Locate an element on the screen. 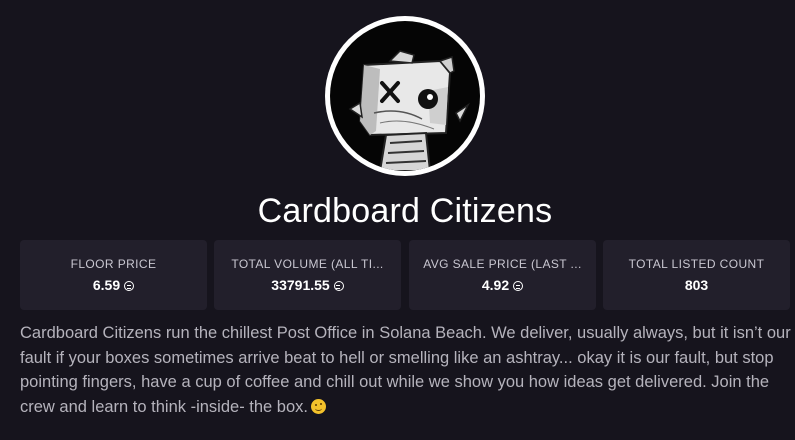 This screenshot has width=795, height=440. stat-card-total-listed-count: TOTAL LISTED COUNT 803 is located at coordinates (696, 275).